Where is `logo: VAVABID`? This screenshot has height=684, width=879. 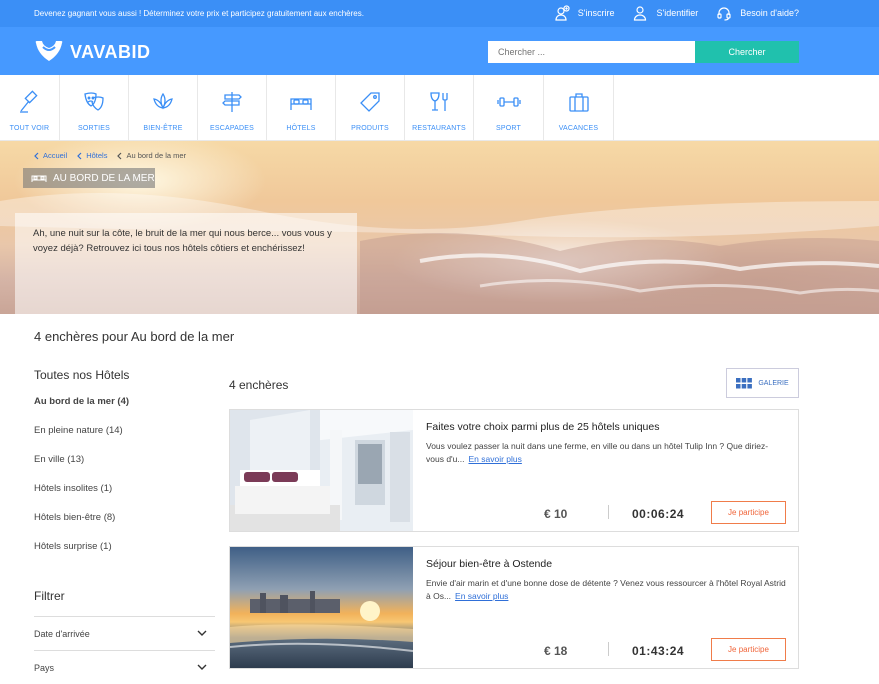 logo: VAVABID is located at coordinates (92, 52).